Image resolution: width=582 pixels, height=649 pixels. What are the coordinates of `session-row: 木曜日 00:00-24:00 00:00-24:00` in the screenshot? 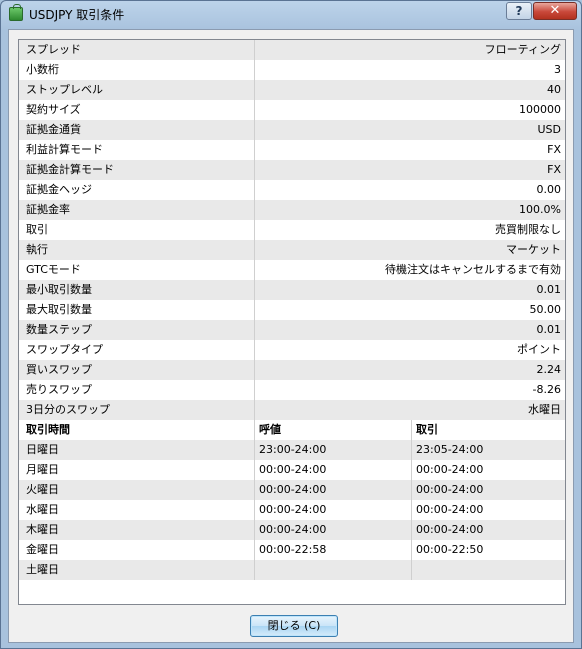 It's located at (292, 530).